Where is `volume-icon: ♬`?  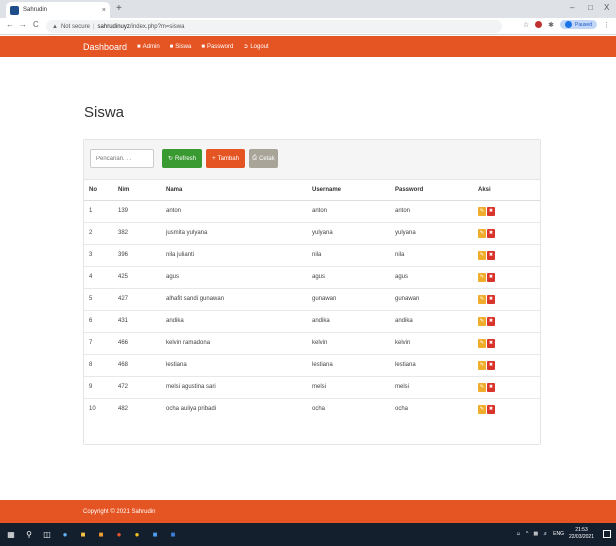
volume-icon: ♬ is located at coordinates (545, 534).